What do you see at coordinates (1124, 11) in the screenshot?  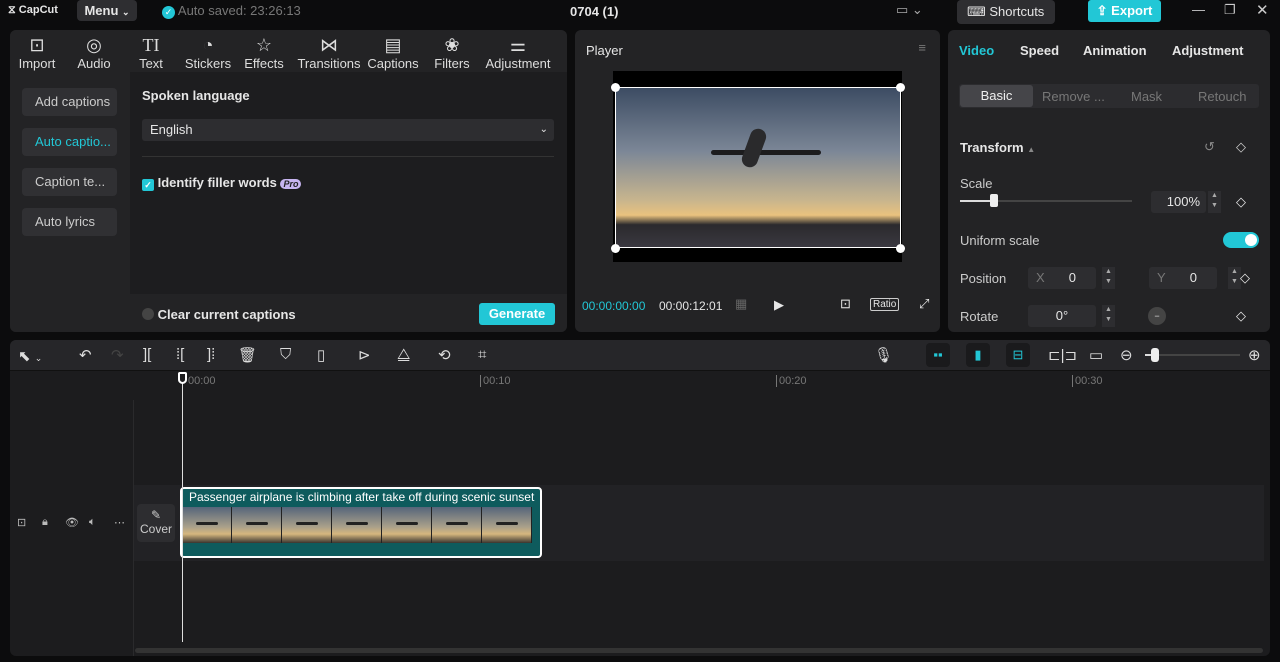 I see `export-button: ⇪ Export` at bounding box center [1124, 11].